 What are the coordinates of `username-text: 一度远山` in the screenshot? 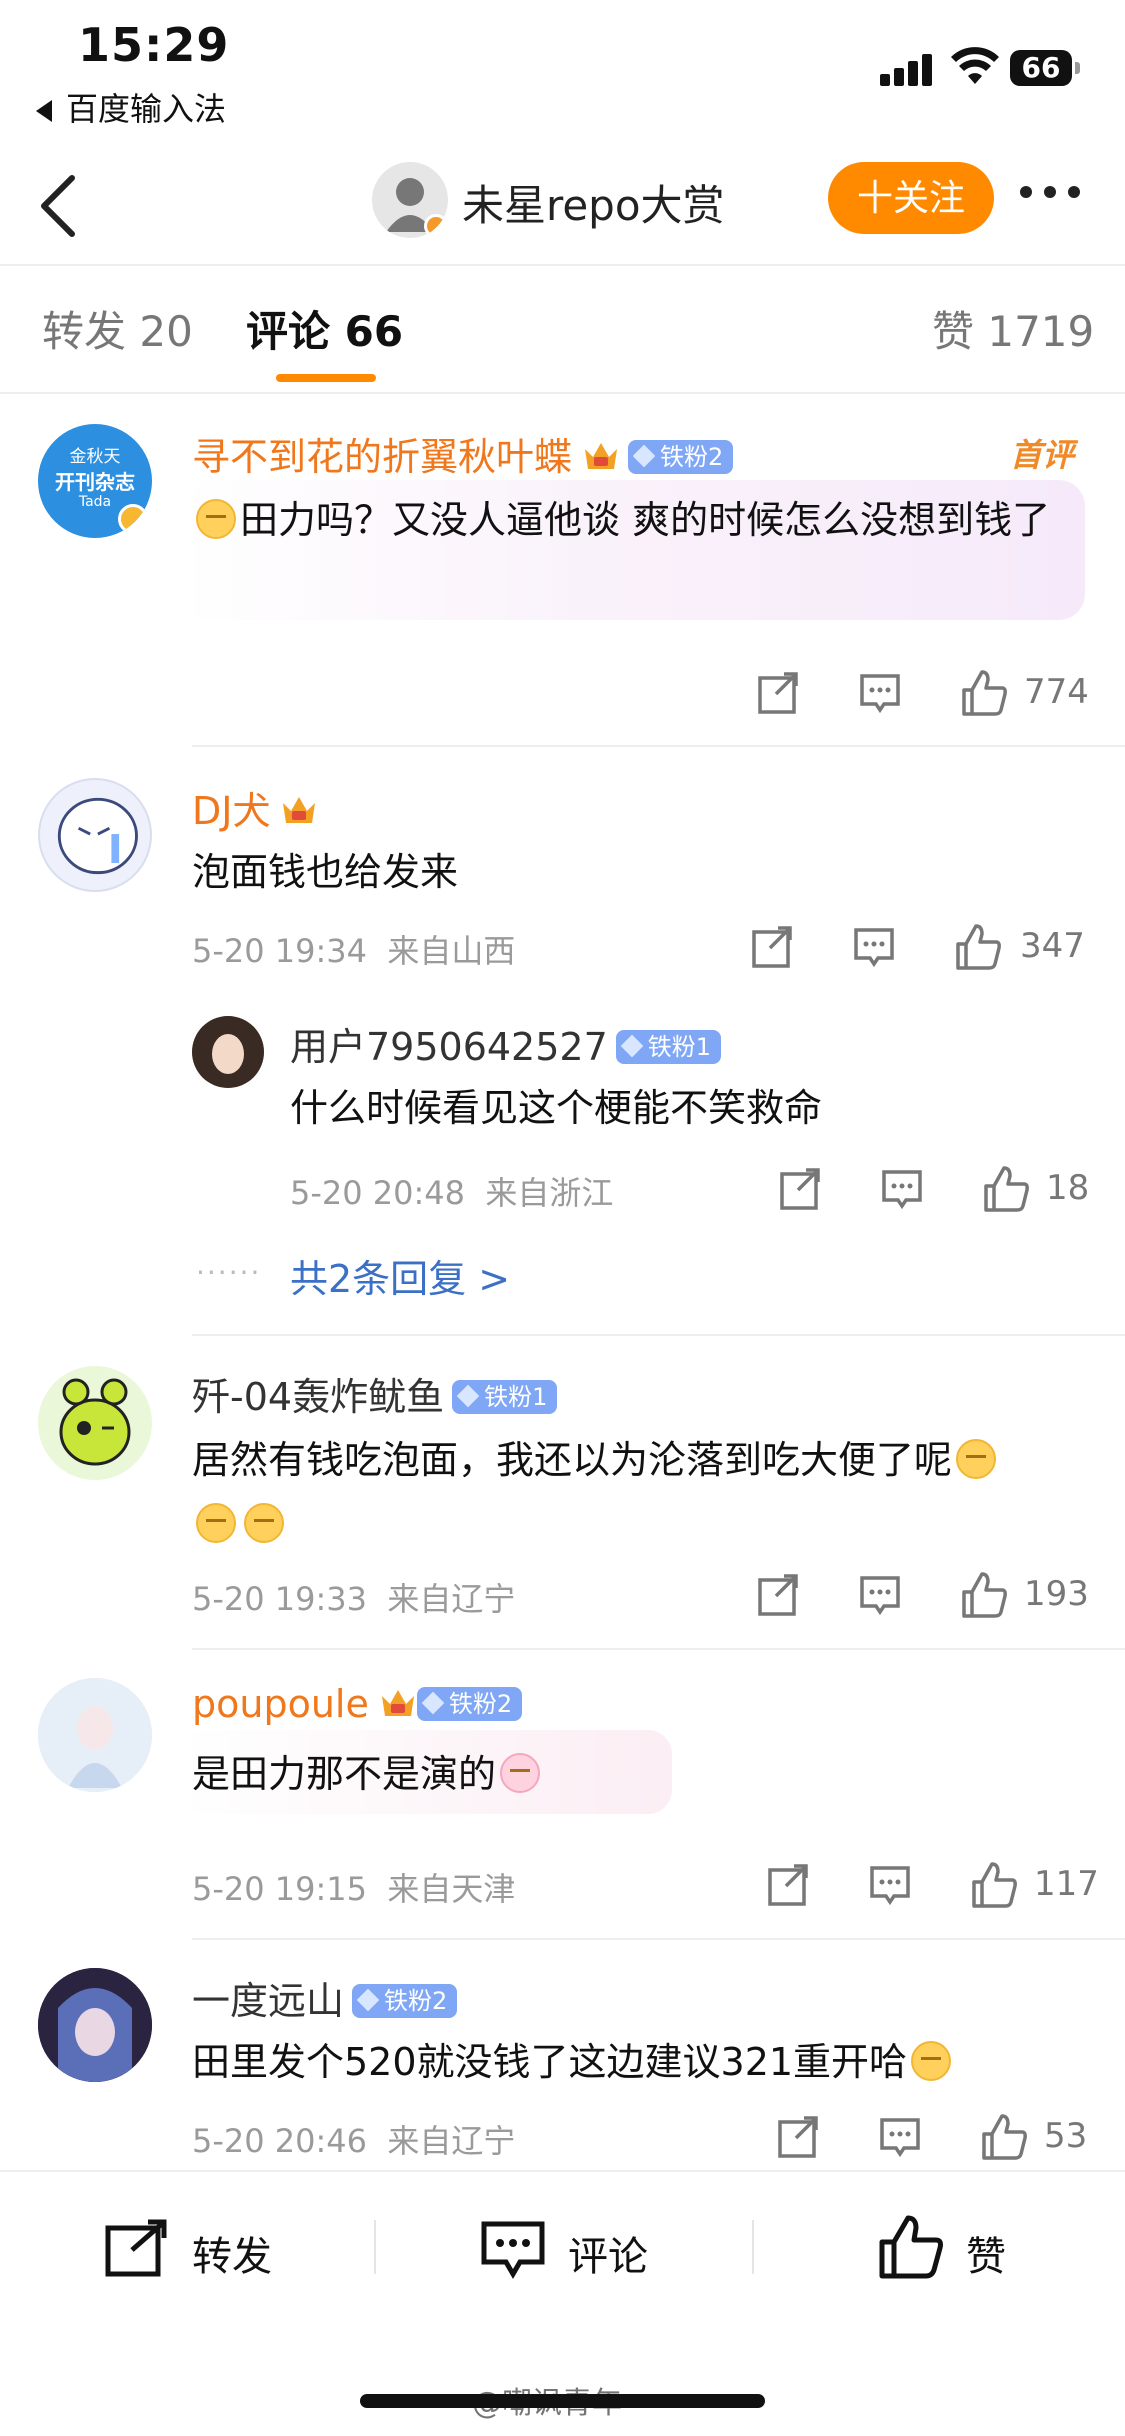 It's located at (268, 2001).